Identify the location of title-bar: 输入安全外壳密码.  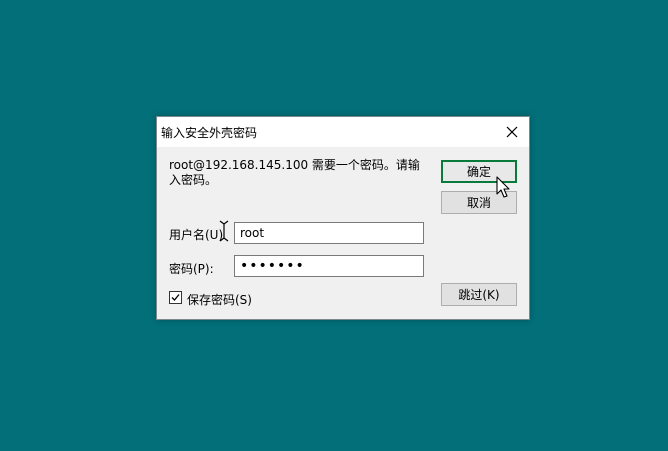
(343, 132).